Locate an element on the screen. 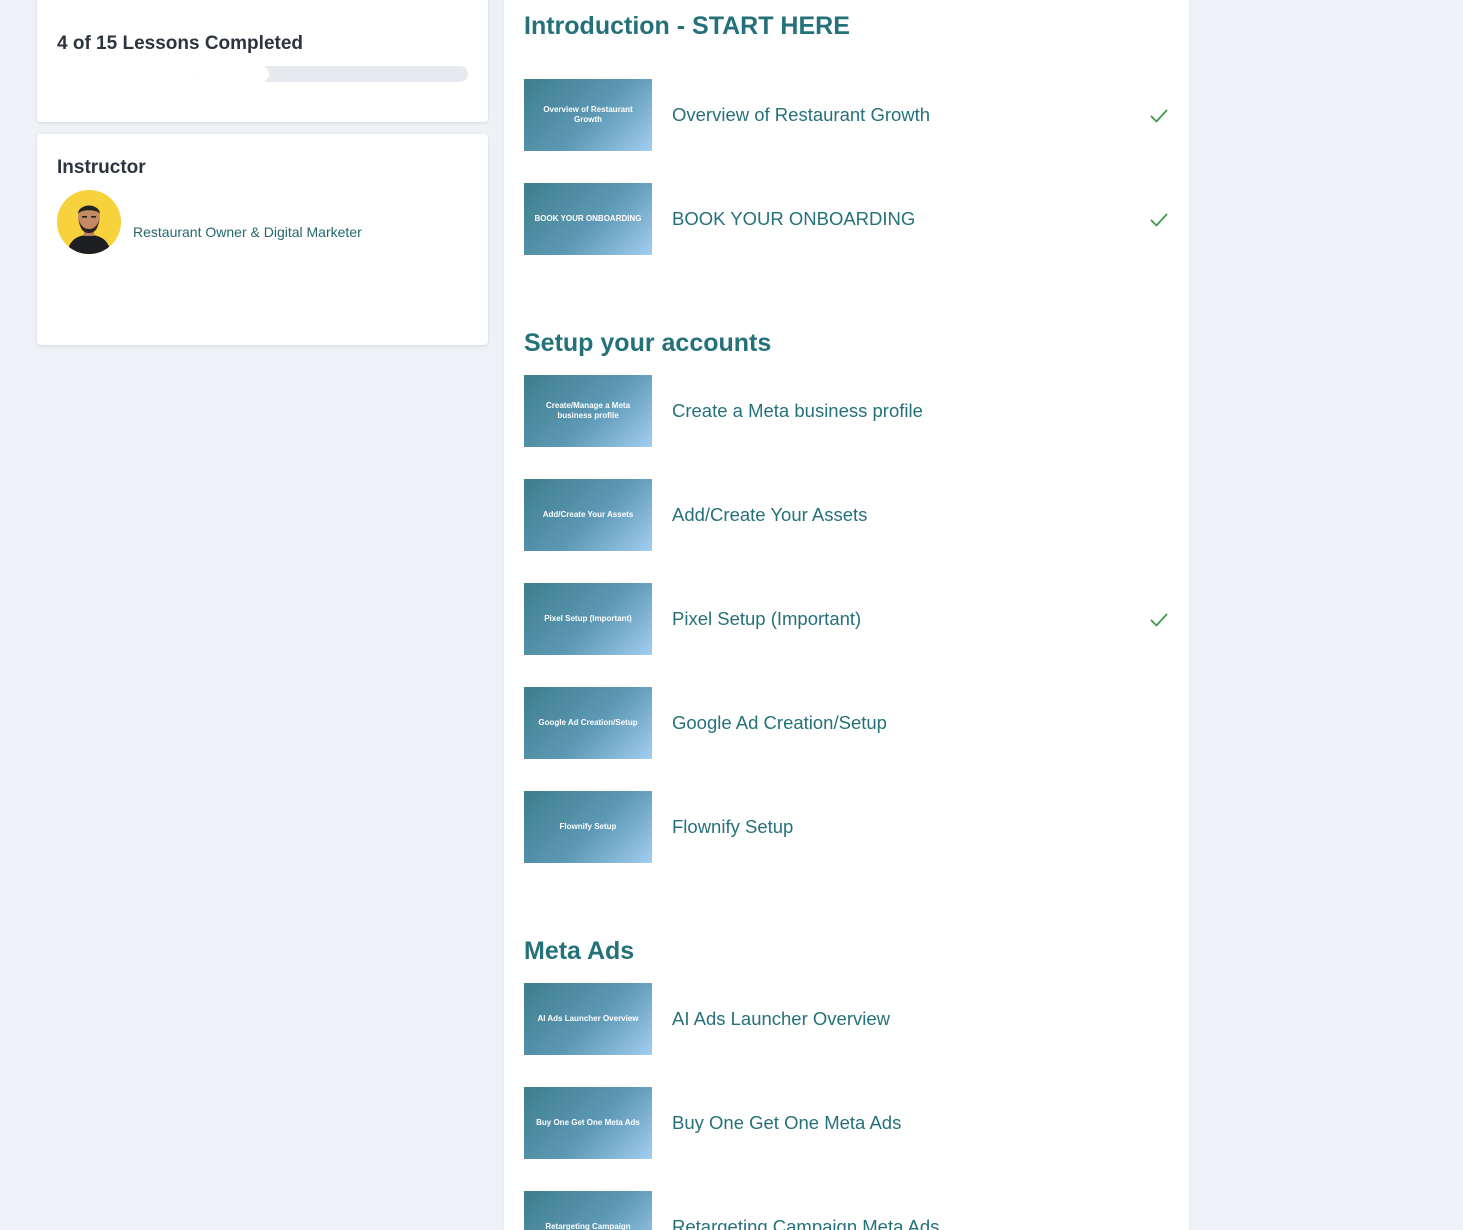 Image resolution: width=1463 pixels, height=1230 pixels. lesson-row: Flownify Setup Flownify Setup is located at coordinates (846, 827).